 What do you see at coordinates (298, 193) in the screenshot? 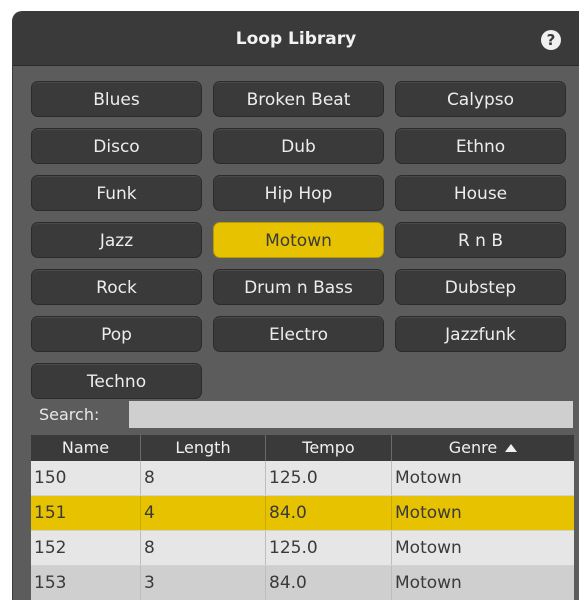
I see `genre-button-hip-hop: Hip Hop` at bounding box center [298, 193].